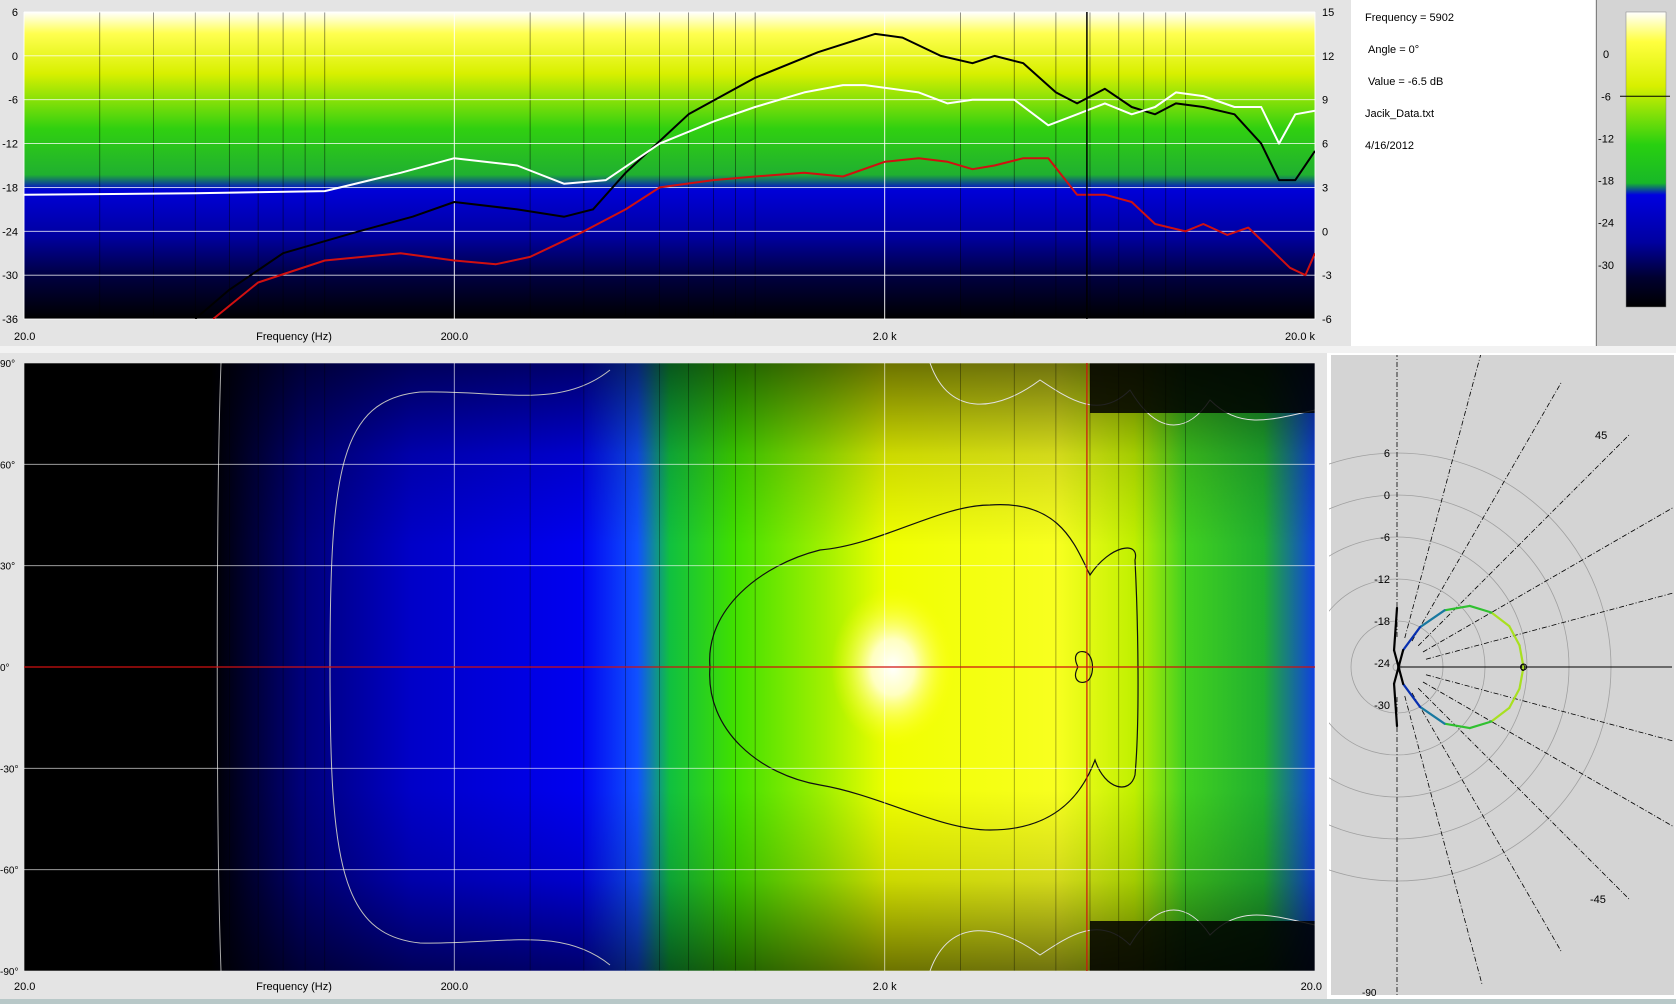 The width and height of the screenshot is (1676, 1004). I want to click on y-tick-label-right: 3, so click(1325, 188).